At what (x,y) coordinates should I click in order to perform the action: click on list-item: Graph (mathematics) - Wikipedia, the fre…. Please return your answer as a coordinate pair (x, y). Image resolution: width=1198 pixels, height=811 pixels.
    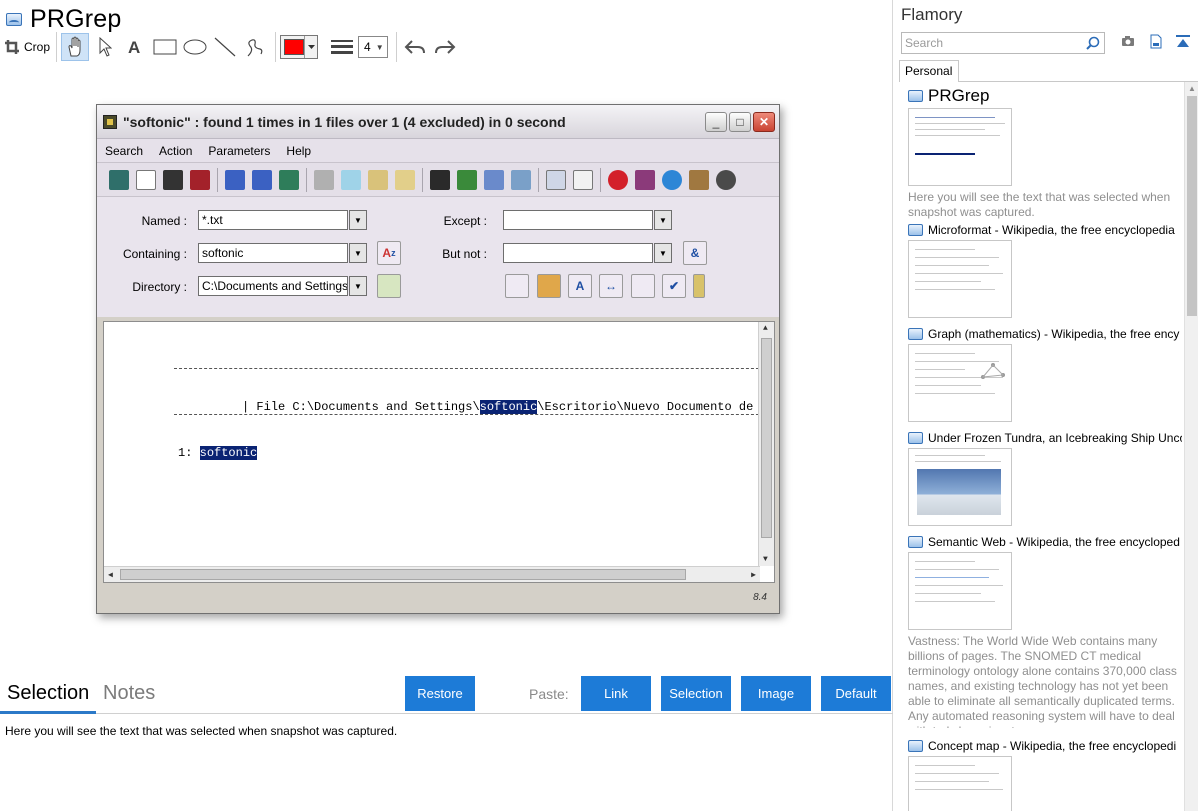
    Looking at the image, I should click on (1045, 374).